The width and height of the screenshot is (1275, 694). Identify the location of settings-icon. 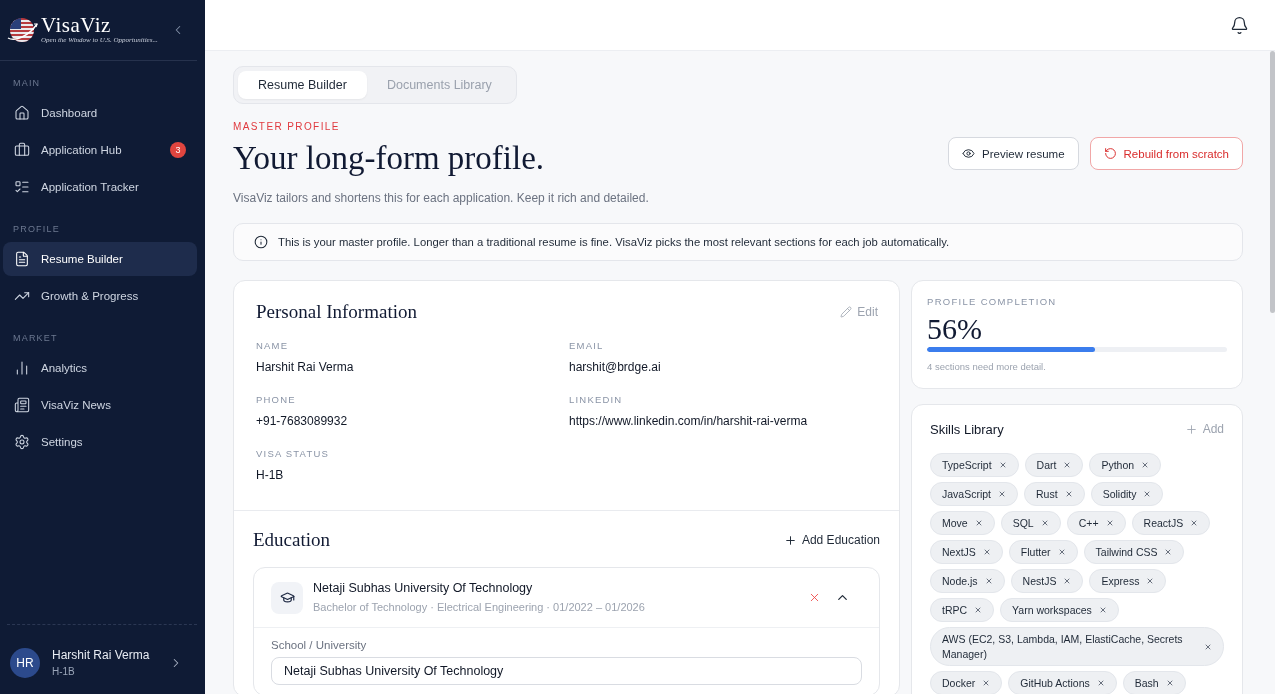
(22, 442).